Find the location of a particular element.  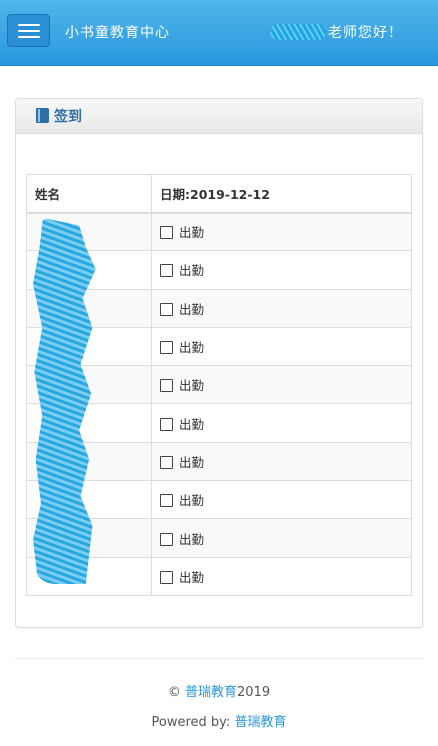

powered-by-label: Powered by: is located at coordinates (191, 722).